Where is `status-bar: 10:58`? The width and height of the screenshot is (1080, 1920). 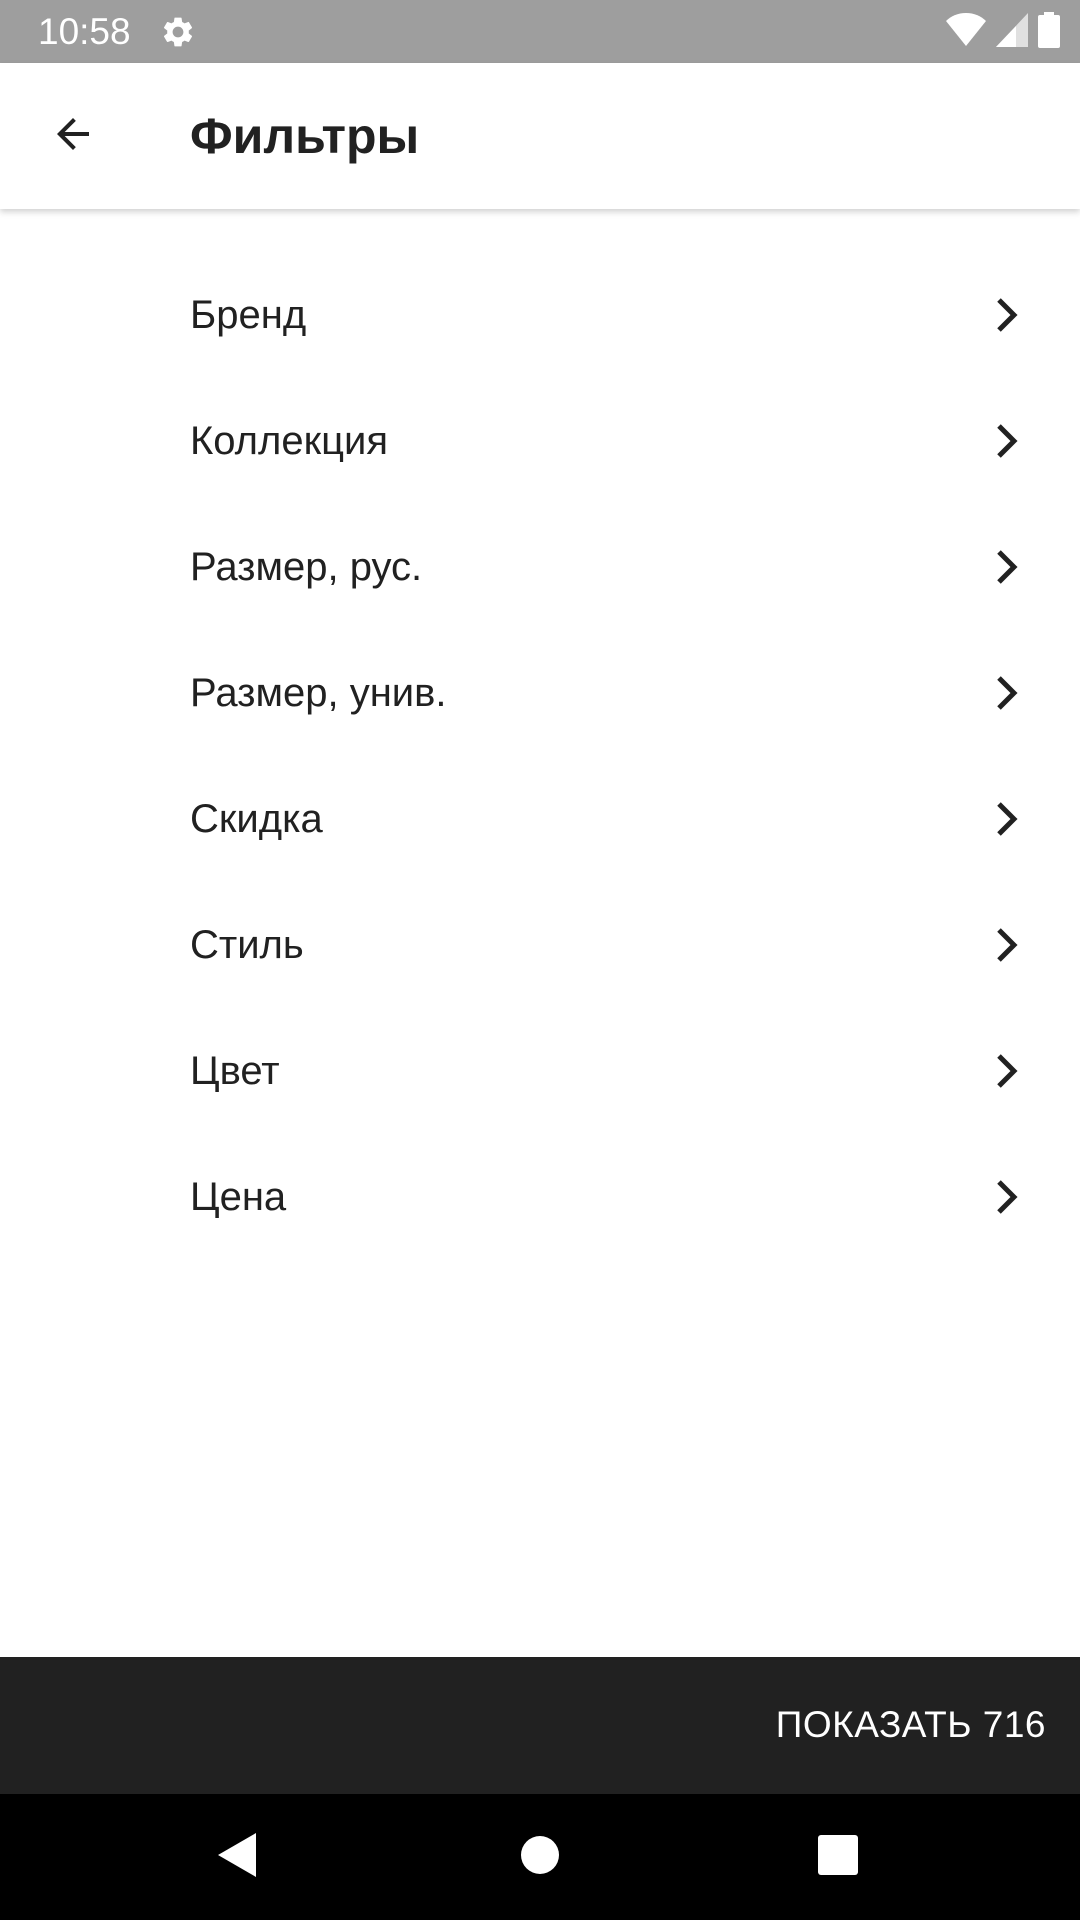 status-bar: 10:58 is located at coordinates (540, 31).